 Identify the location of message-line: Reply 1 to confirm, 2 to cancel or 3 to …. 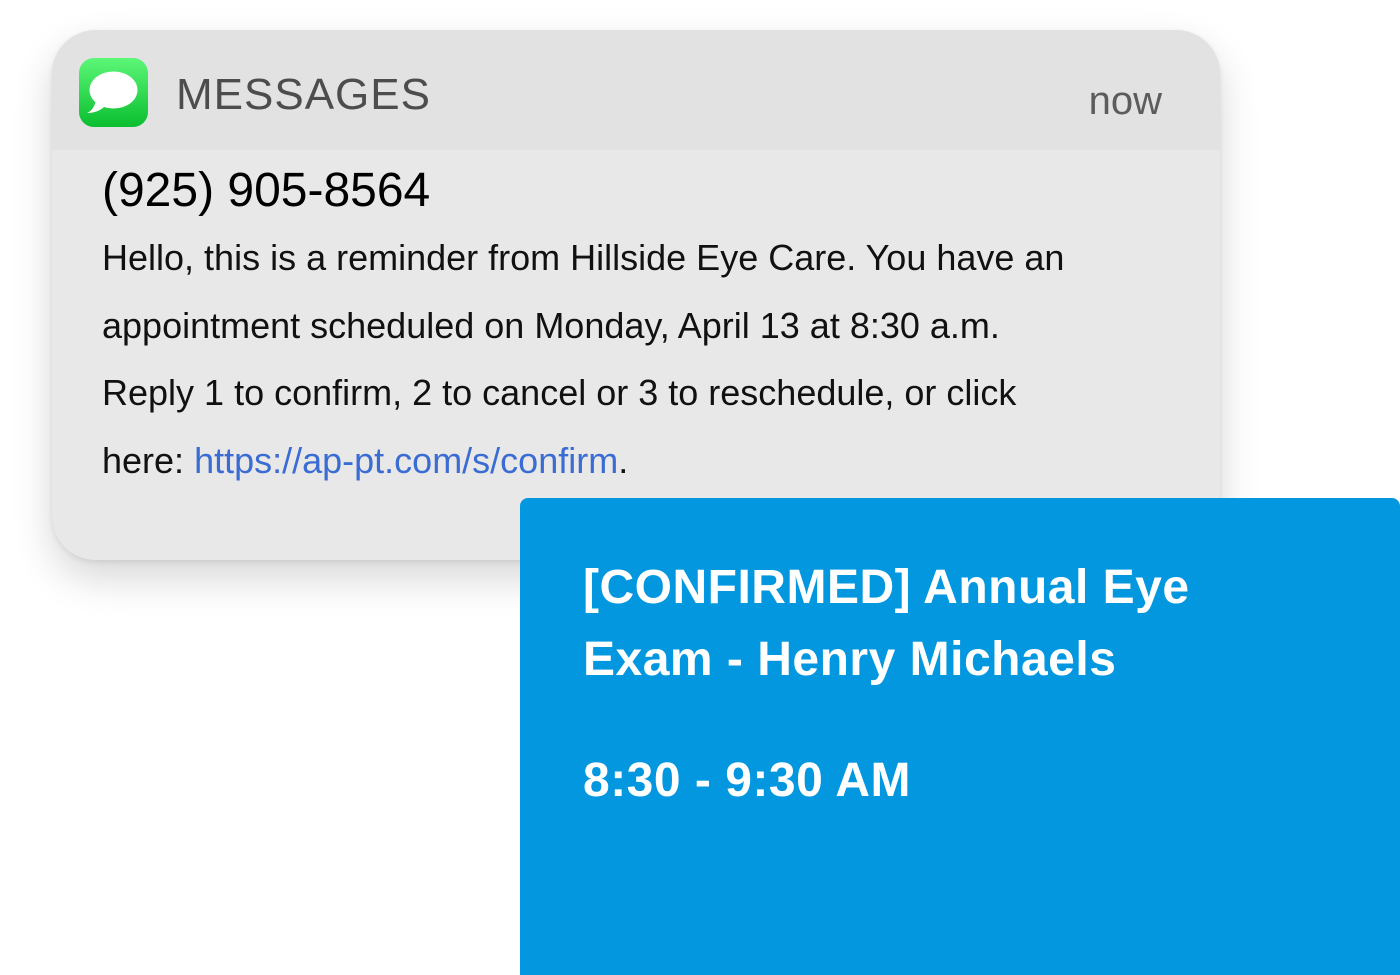
(559, 392).